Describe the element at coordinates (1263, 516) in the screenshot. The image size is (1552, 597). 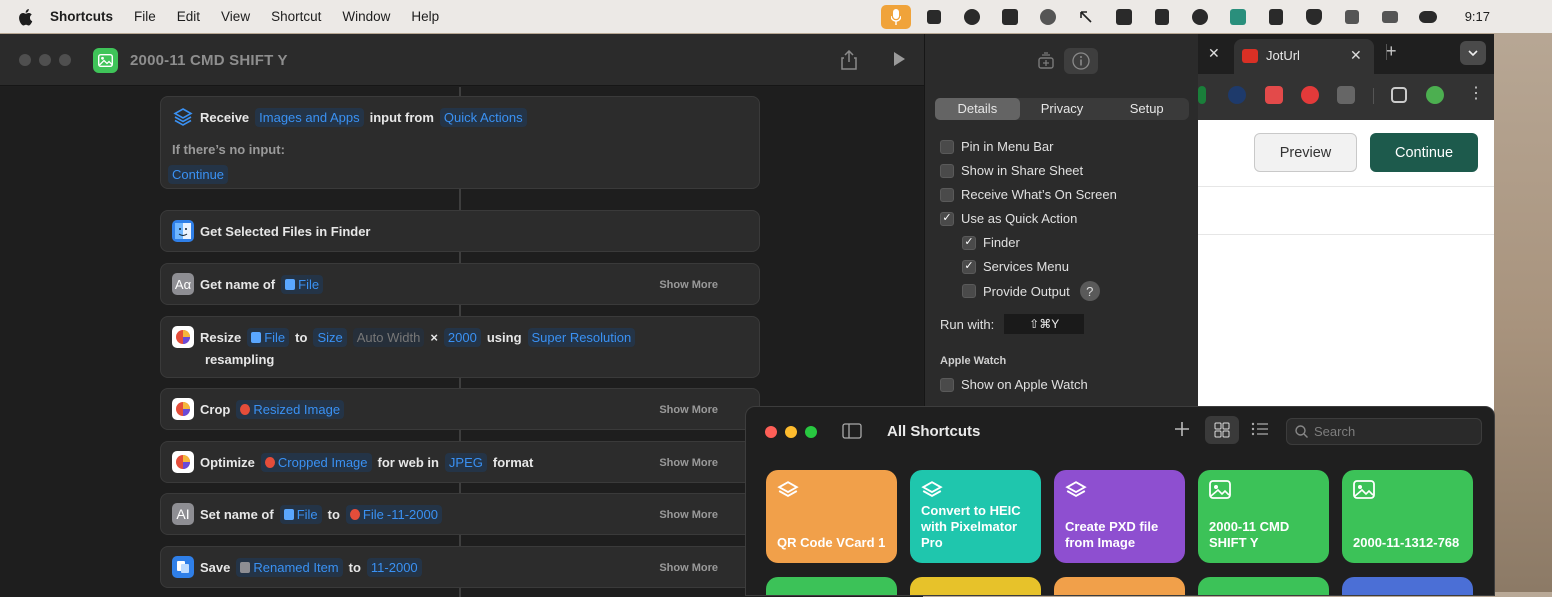
I see `shortcut-tile: 2000-11 CMD SHIFT Y` at that location.